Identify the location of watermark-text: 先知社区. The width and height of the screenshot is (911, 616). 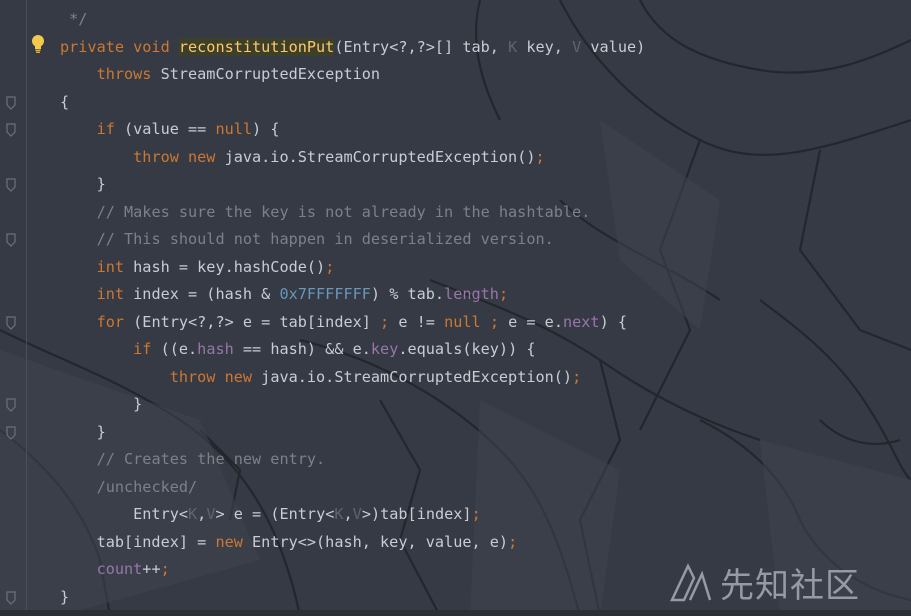
(790, 585).